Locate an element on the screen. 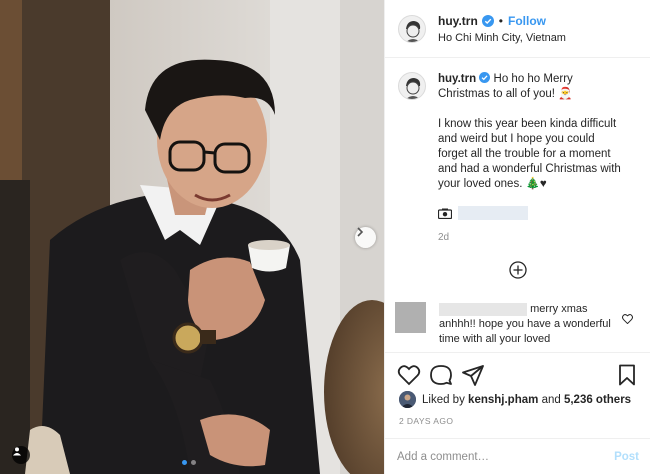  comment-input is located at coordinates (506, 456).